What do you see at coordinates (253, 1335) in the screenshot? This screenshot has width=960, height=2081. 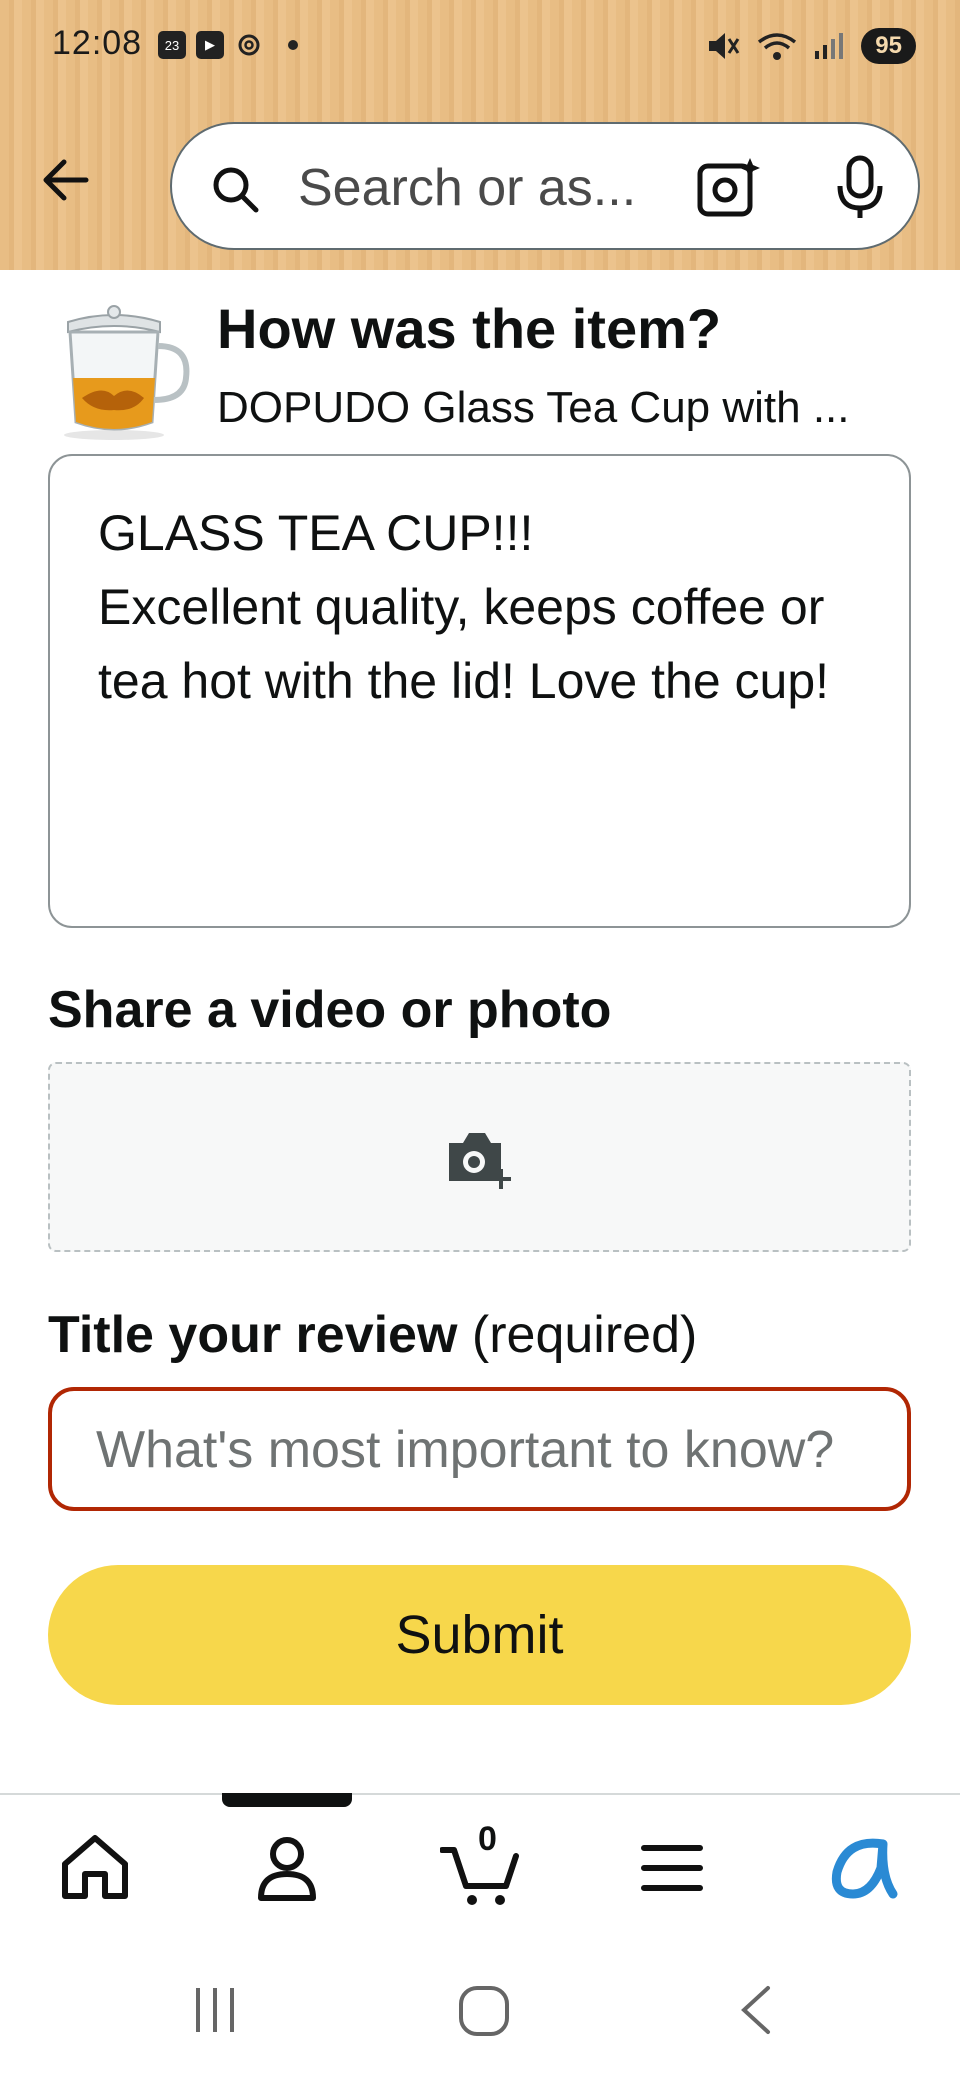 I see `review-title-label-bold: Title your review` at bounding box center [253, 1335].